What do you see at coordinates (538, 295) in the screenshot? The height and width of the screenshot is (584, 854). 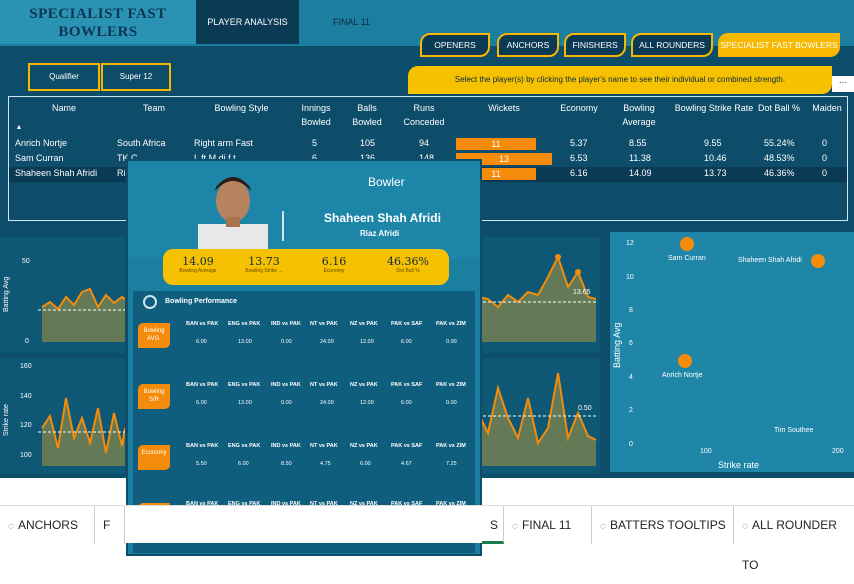 I see `batting-avg-trend-chart-right: 13.65` at bounding box center [538, 295].